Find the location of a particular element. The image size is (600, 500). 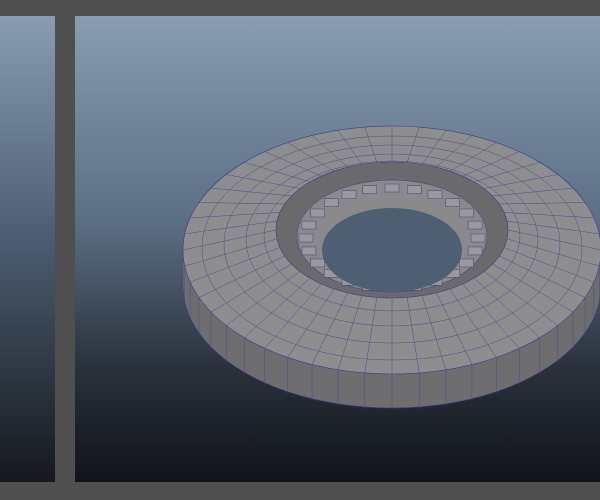

top-toolbar is located at coordinates (300, 8).